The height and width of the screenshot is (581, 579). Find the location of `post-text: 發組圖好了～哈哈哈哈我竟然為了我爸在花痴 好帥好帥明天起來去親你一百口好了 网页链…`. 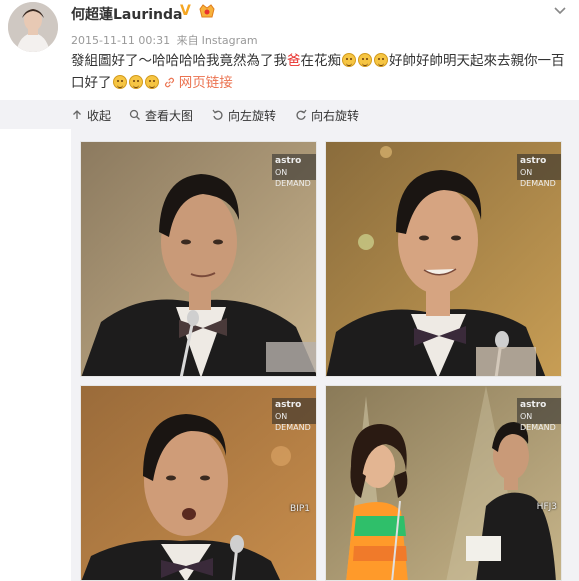

post-text: 發組圖好了～哈哈哈哈我竟然為了我爸在花痴 好帥好帥明天起來去親你一百口好了 网页链… is located at coordinates (321, 72).